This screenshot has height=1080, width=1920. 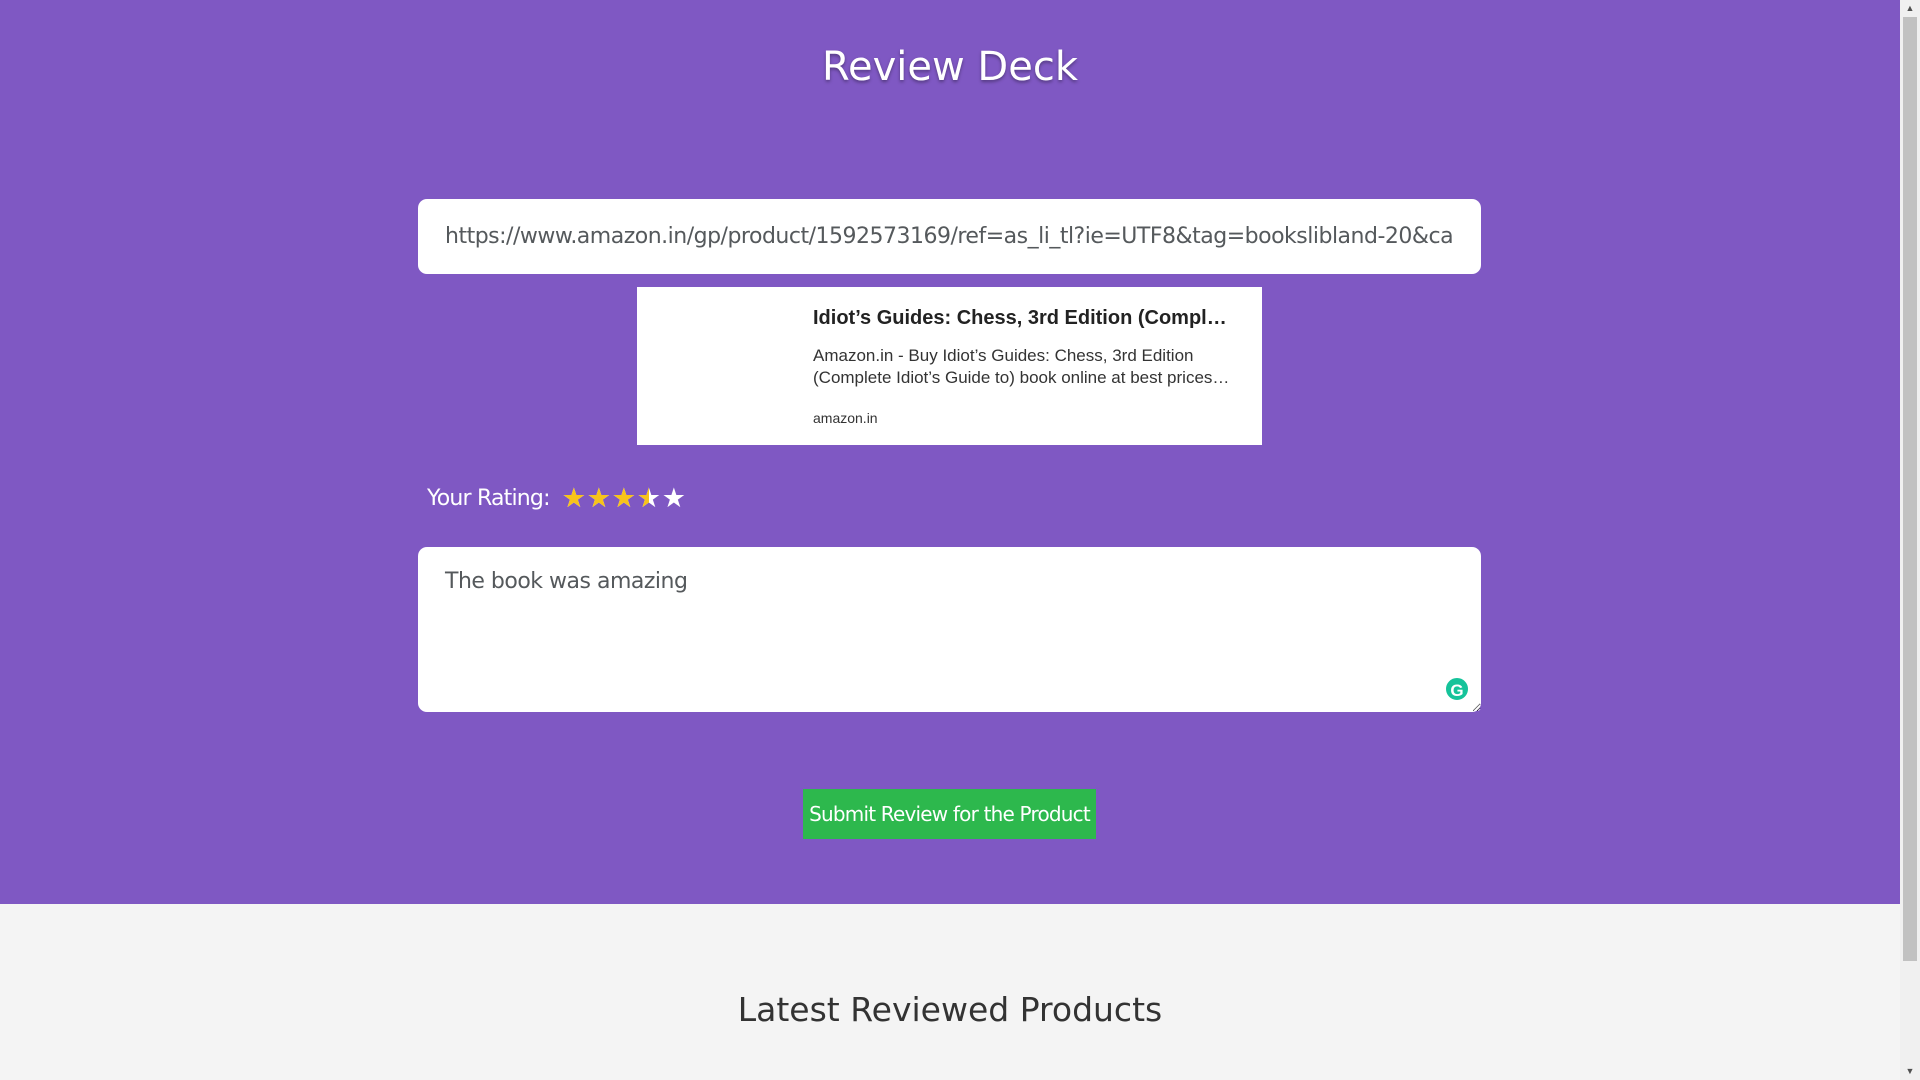 What do you see at coordinates (674, 498) in the screenshot?
I see `star-icon: ★` at bounding box center [674, 498].